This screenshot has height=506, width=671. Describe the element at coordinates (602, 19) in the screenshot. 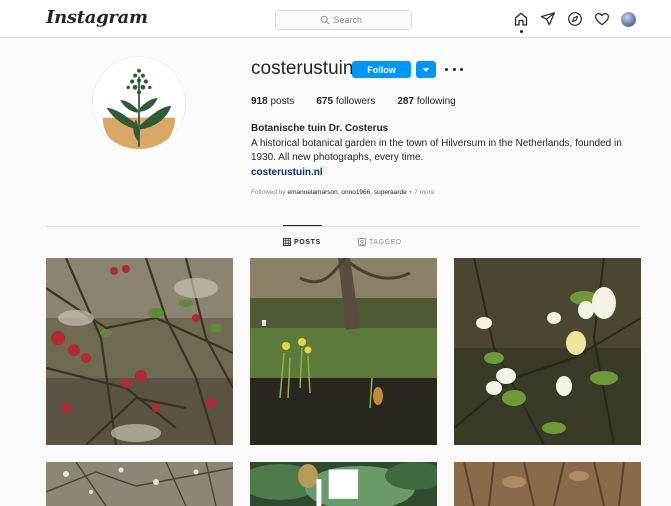

I see `activity-heart-icon` at that location.